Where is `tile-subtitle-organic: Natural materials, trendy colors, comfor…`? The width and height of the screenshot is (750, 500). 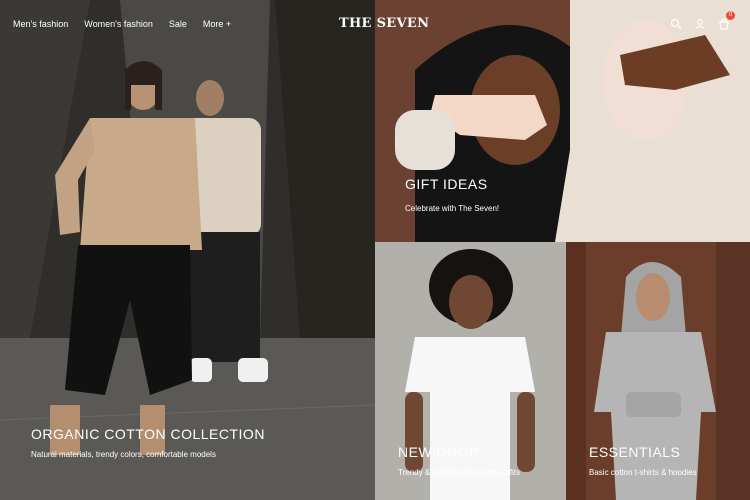
tile-subtitle-organic: Natural materials, trendy colors, comfor… is located at coordinates (123, 454).